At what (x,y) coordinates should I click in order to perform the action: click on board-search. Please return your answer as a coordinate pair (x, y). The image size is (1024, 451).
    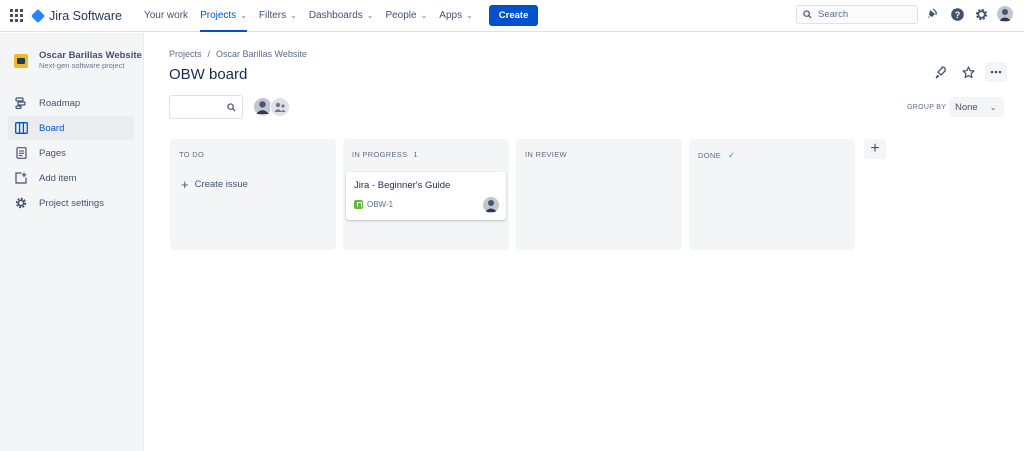
    Looking at the image, I should click on (206, 107).